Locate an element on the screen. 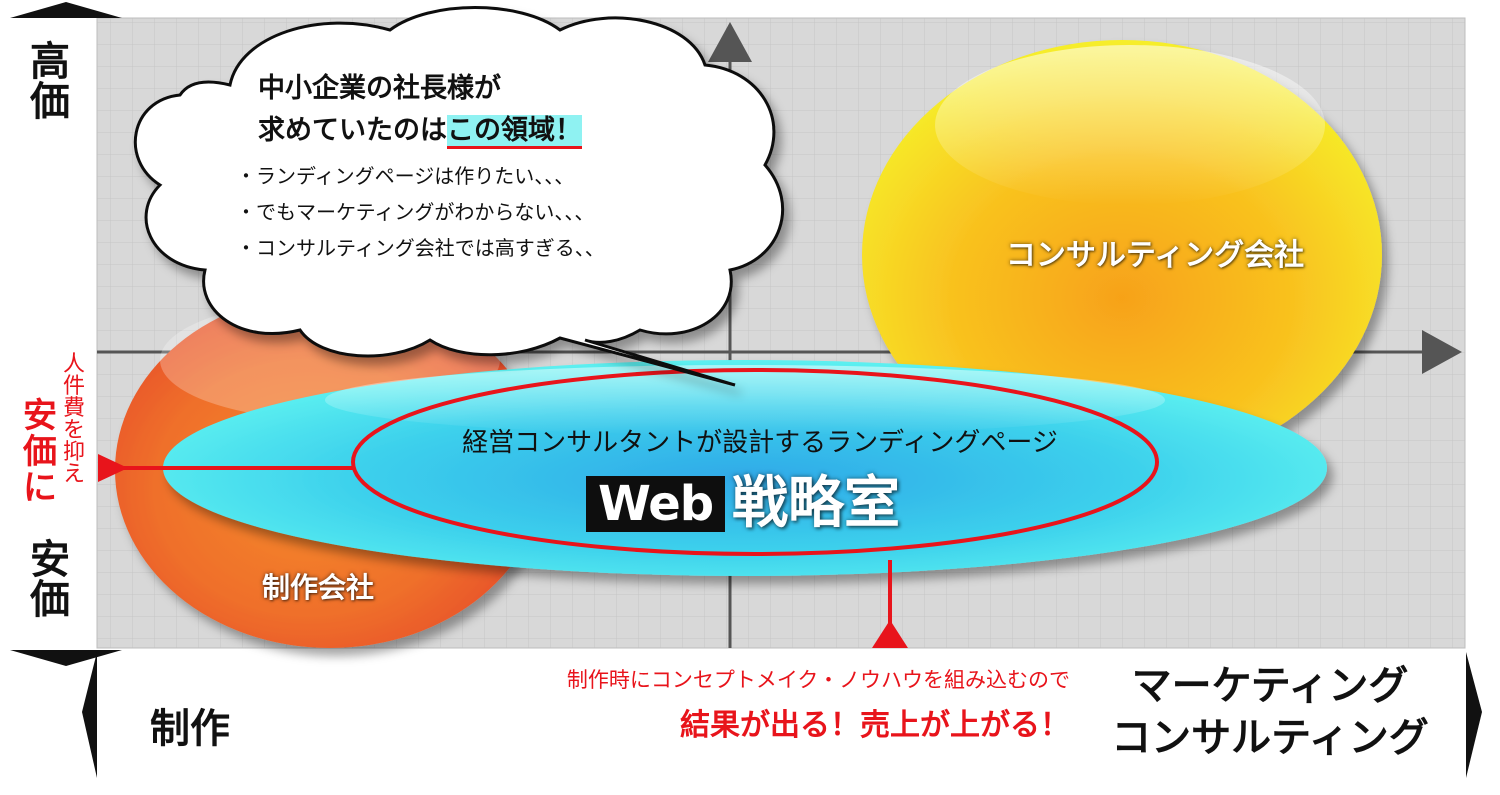 The image size is (1500, 795). web-subtitle: 経営コンサルタントが設計するランディングページ is located at coordinates (760, 443).